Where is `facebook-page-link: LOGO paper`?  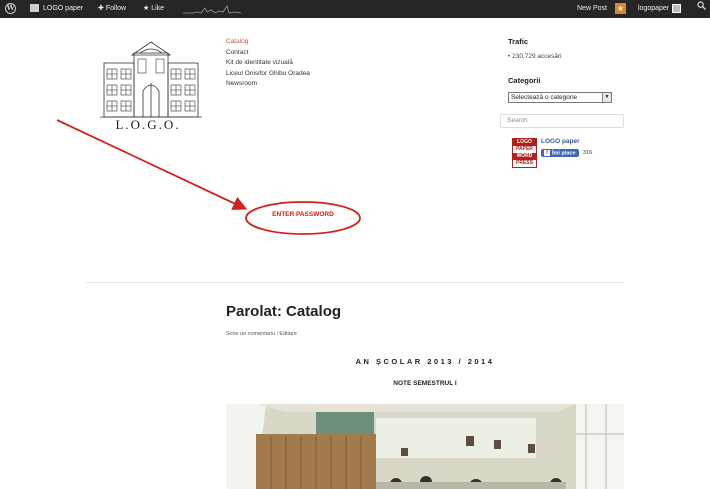 facebook-page-link: LOGO paper is located at coordinates (560, 141).